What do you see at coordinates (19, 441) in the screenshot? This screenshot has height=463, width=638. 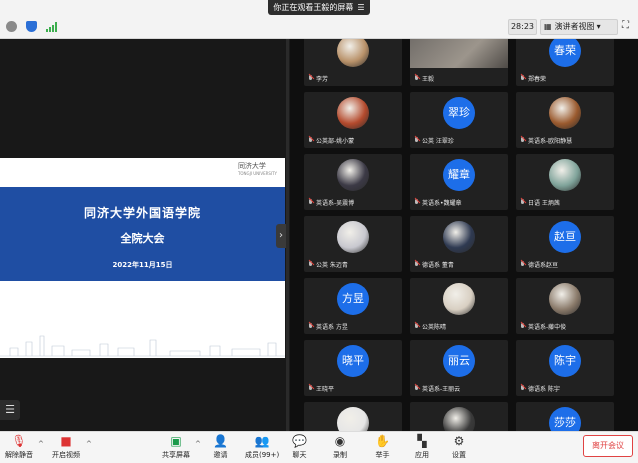 I see `microphone-muted-icon: 🎙` at bounding box center [19, 441].